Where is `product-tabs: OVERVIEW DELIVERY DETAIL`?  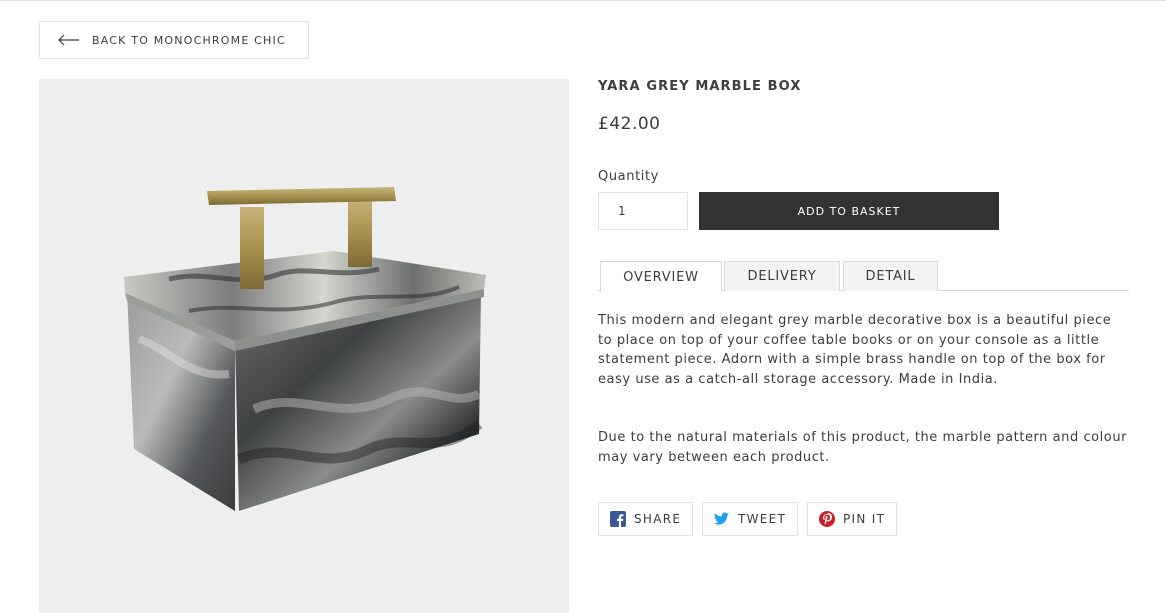 product-tabs: OVERVIEW DELIVERY DETAIL is located at coordinates (863, 276).